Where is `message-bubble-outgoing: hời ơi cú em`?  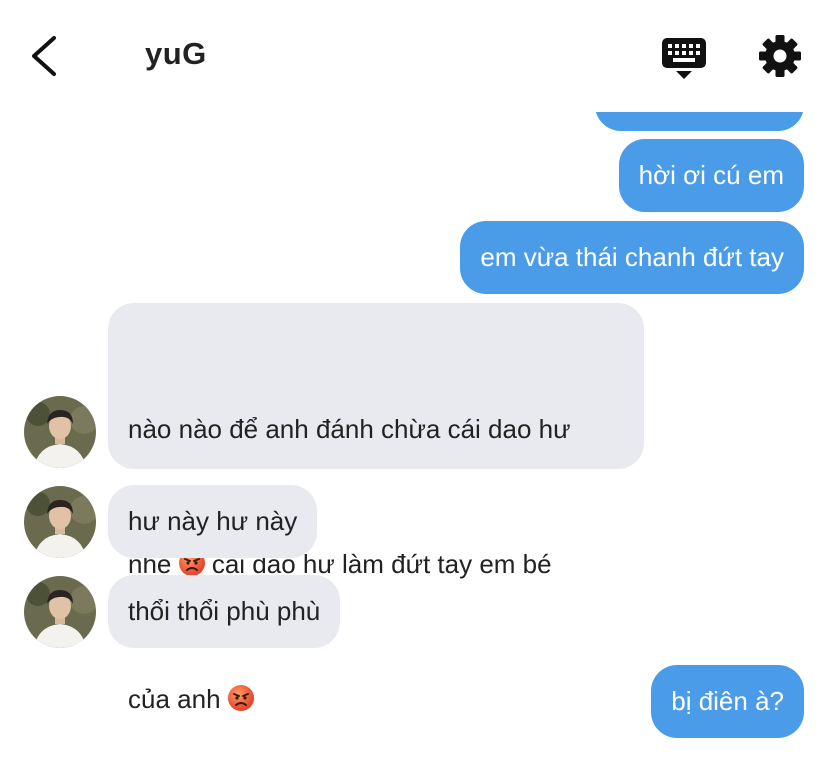
message-bubble-outgoing: hời ơi cú em is located at coordinates (711, 175).